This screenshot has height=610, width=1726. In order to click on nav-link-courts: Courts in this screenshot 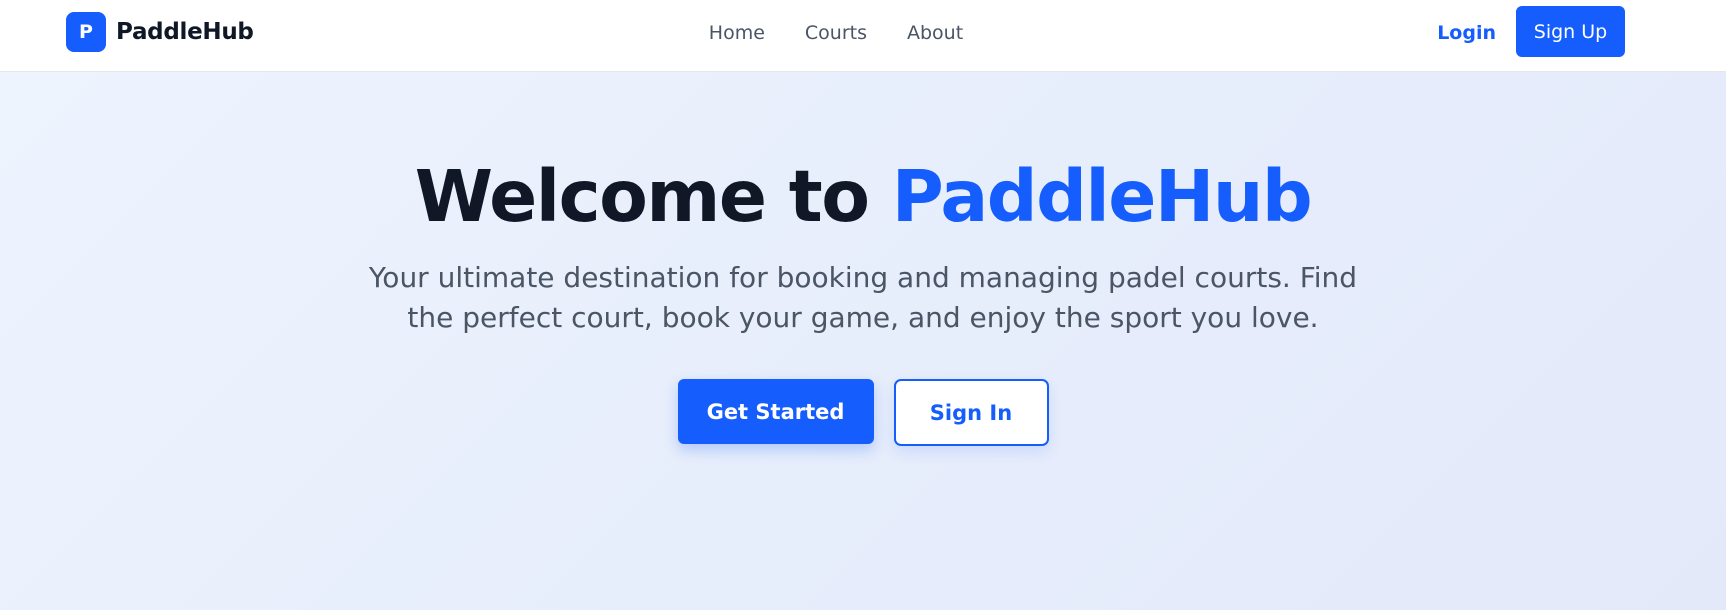, I will do `click(836, 33)`.